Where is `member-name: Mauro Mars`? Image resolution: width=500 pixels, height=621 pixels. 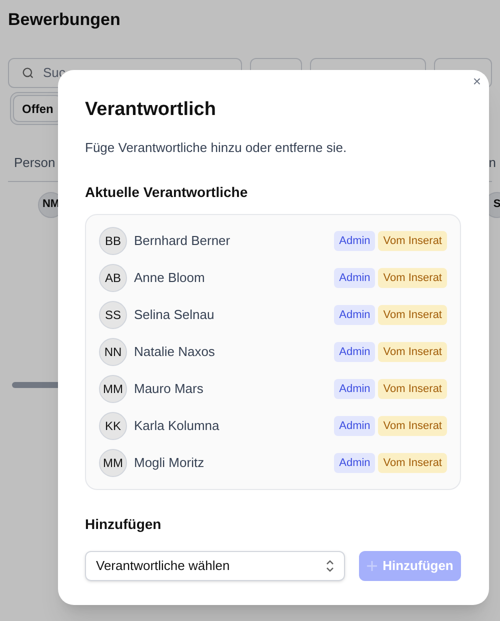 member-name: Mauro Mars is located at coordinates (169, 389).